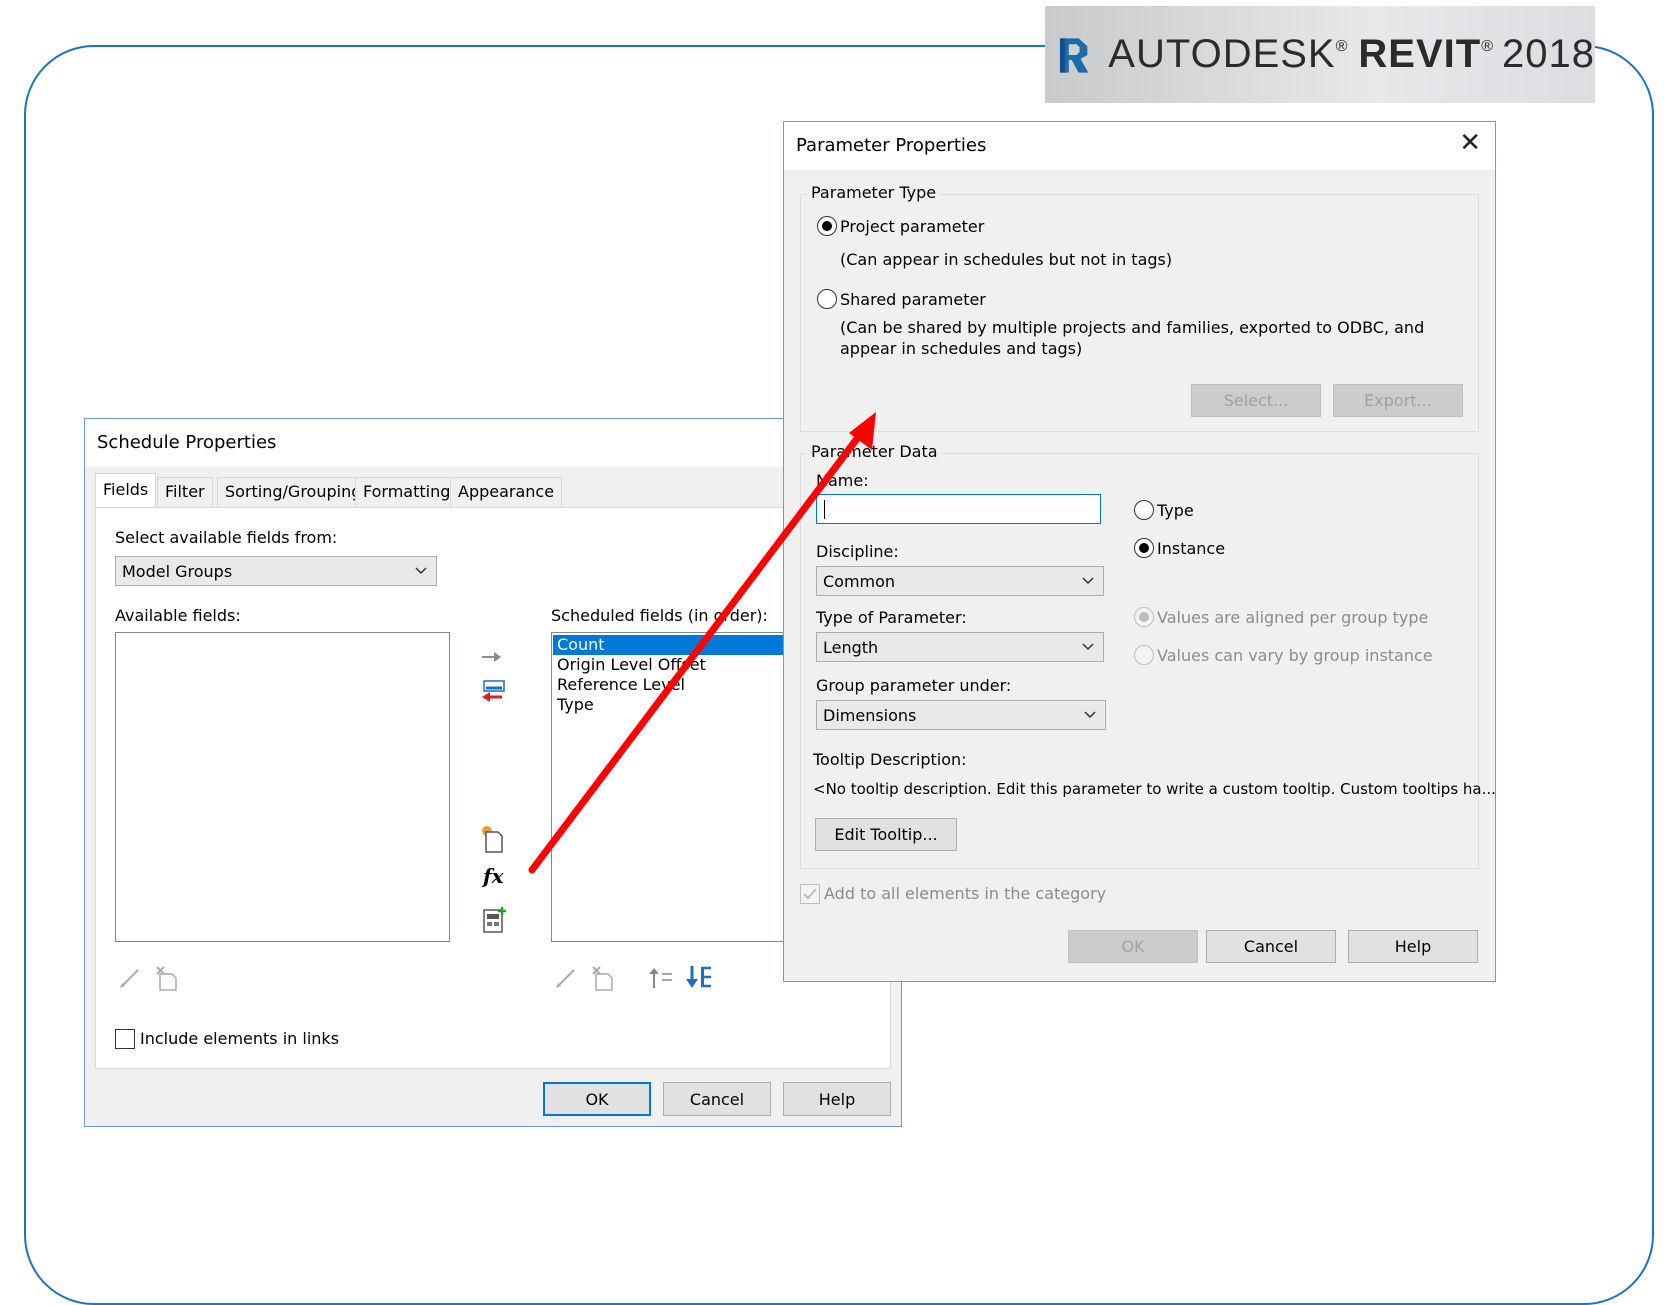 This screenshot has height=1305, width=1664. I want to click on annotation-arrow, so click(702, 643).